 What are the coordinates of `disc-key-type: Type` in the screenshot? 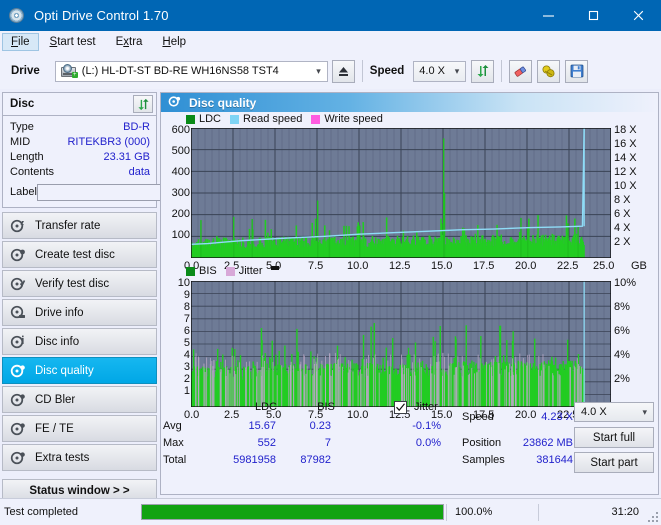 It's located at (22, 126).